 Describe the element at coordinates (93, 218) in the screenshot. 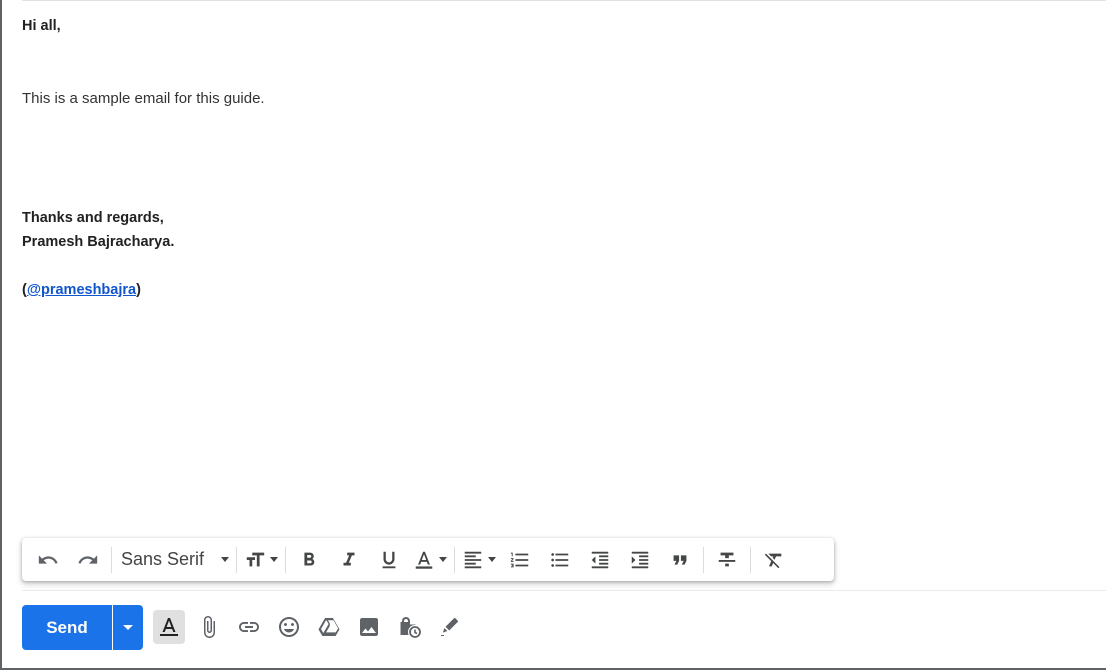

I see `closing-text: Thanks and regards,` at that location.